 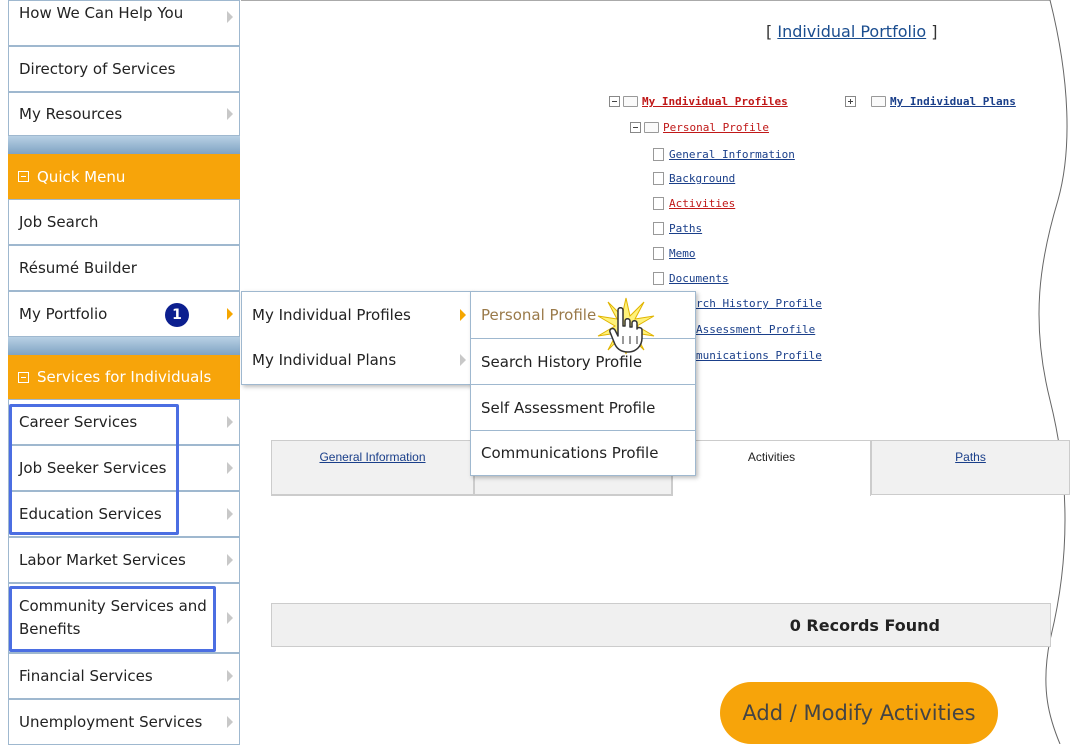 I want to click on flyout-item-profiles: My Individual Profiles, so click(x=357, y=315).